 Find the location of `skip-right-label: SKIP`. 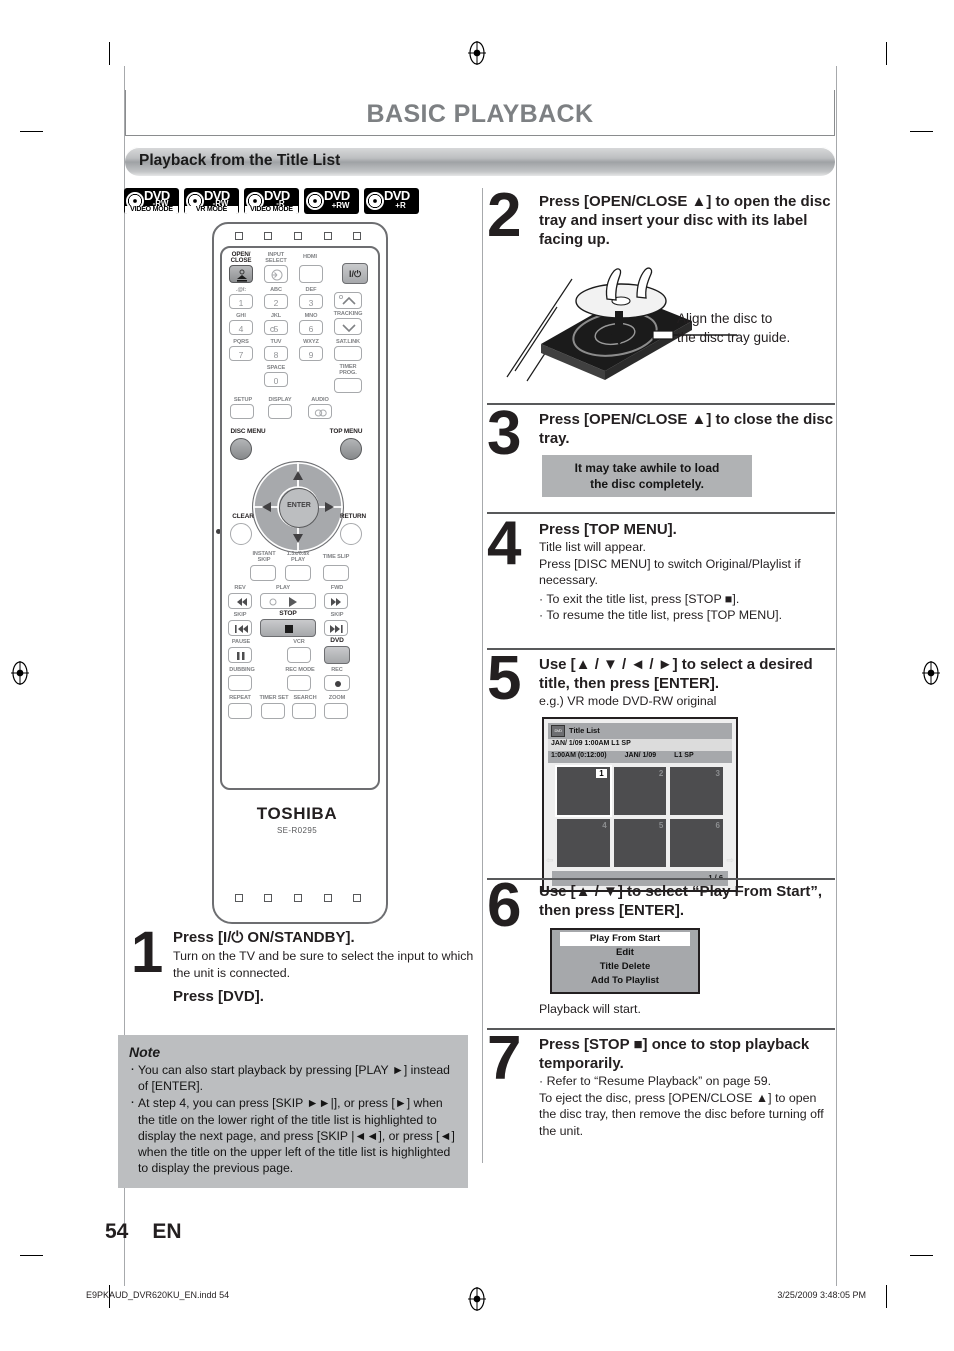

skip-right-label: SKIP is located at coordinates (337, 615).